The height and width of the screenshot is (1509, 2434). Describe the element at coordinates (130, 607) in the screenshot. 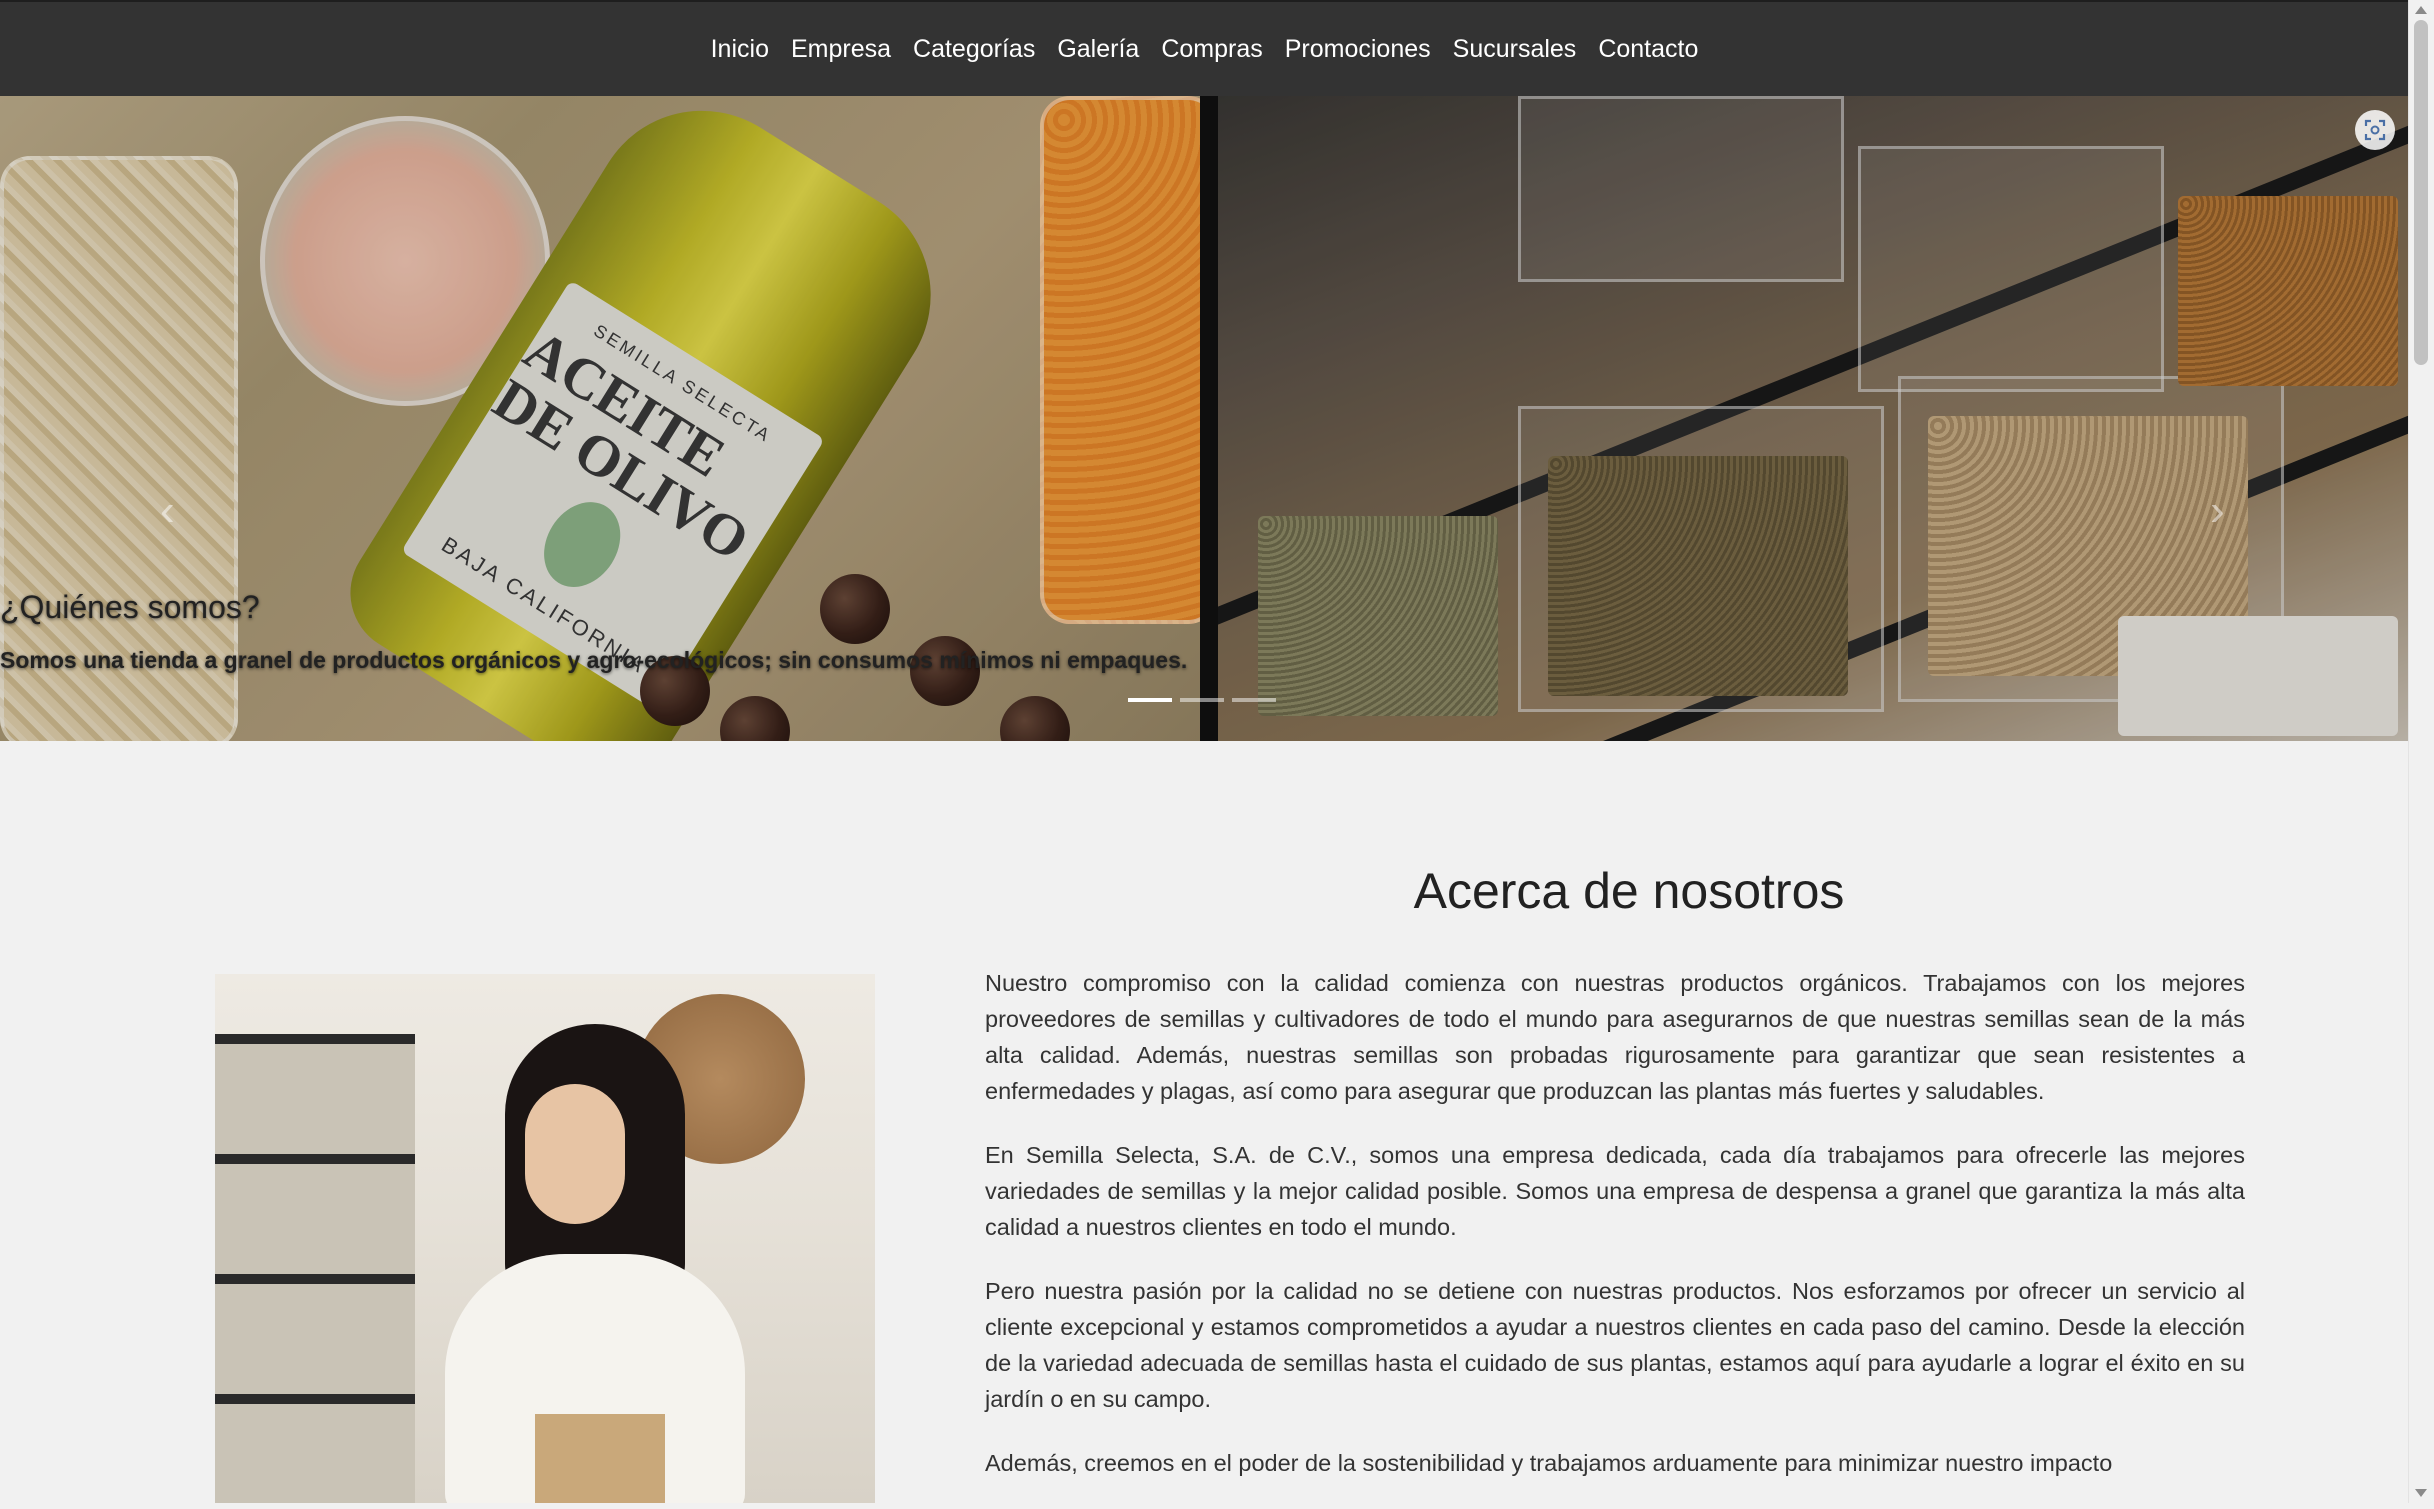

I see `carousel-caption-title: ¿Quiénes somos?` at that location.